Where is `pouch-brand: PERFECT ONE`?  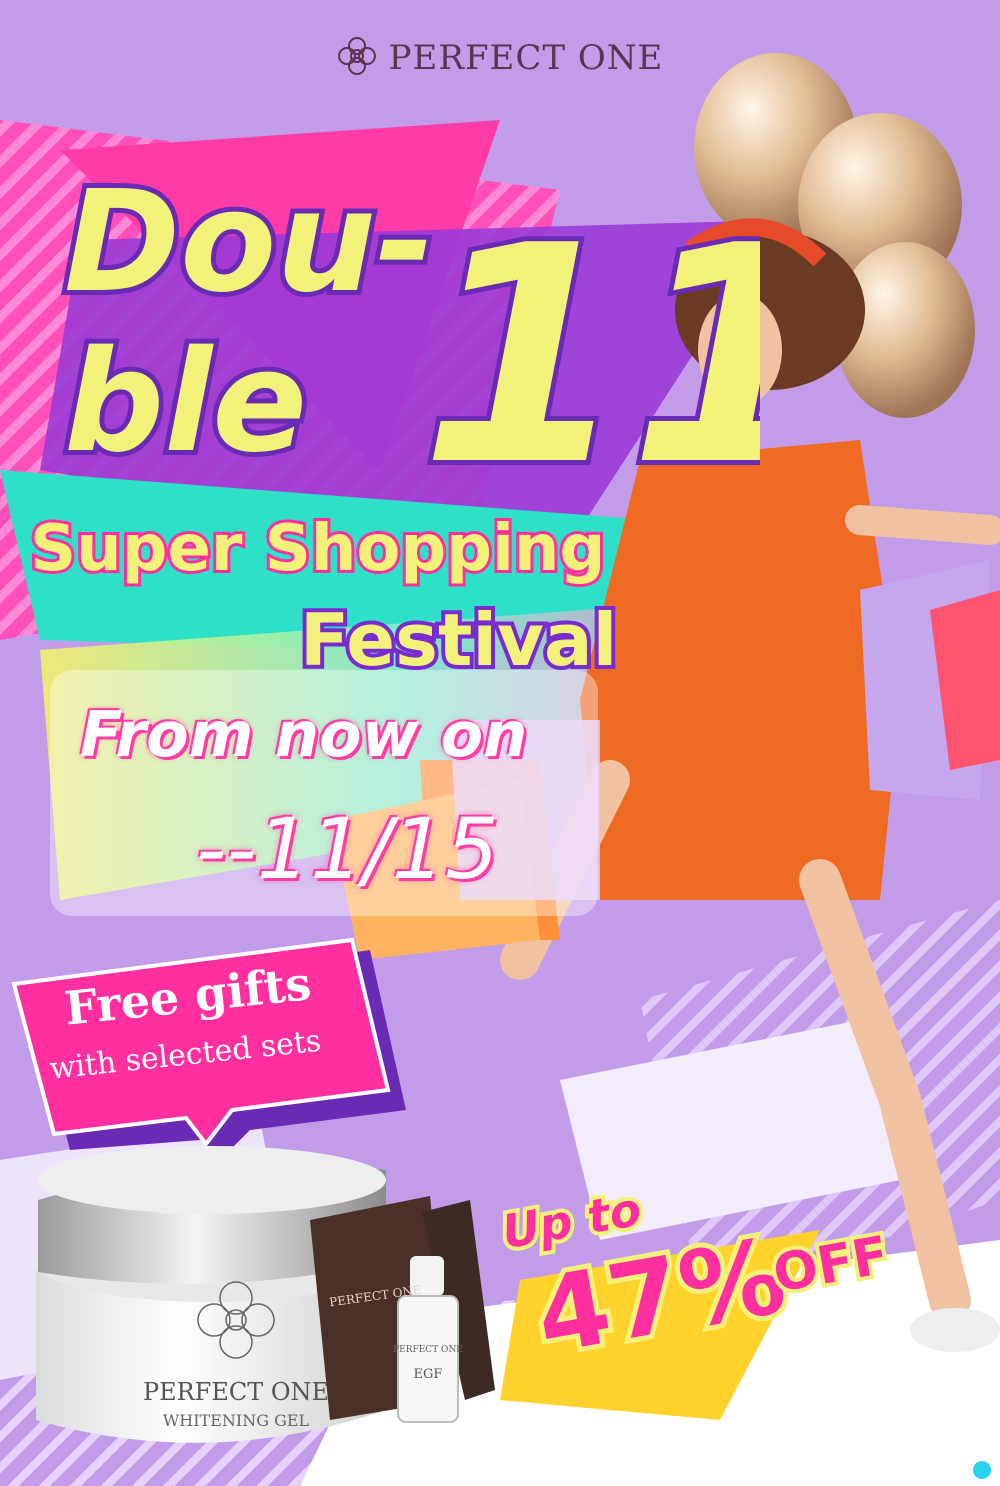
pouch-brand: PERFECT ONE is located at coordinates (375, 1296).